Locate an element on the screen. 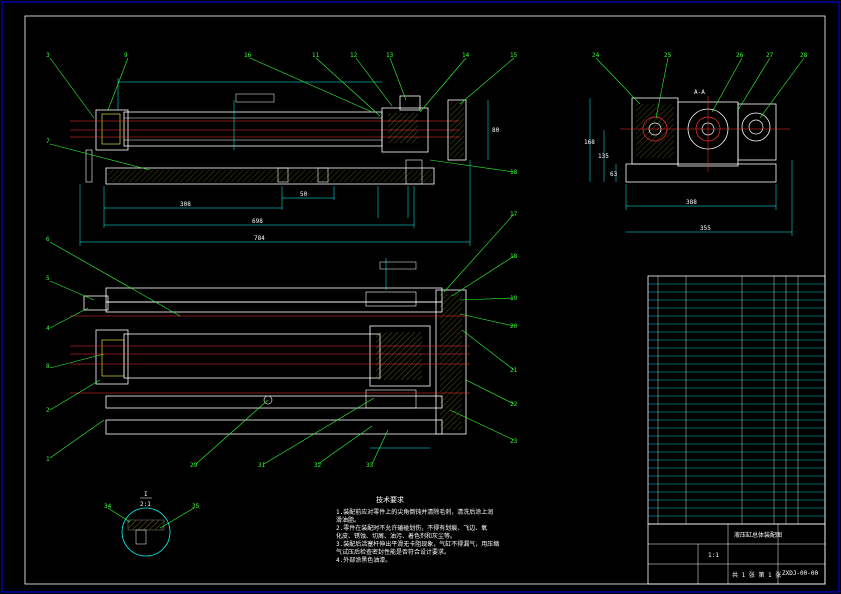  balloon-31: 31 is located at coordinates (262, 465).